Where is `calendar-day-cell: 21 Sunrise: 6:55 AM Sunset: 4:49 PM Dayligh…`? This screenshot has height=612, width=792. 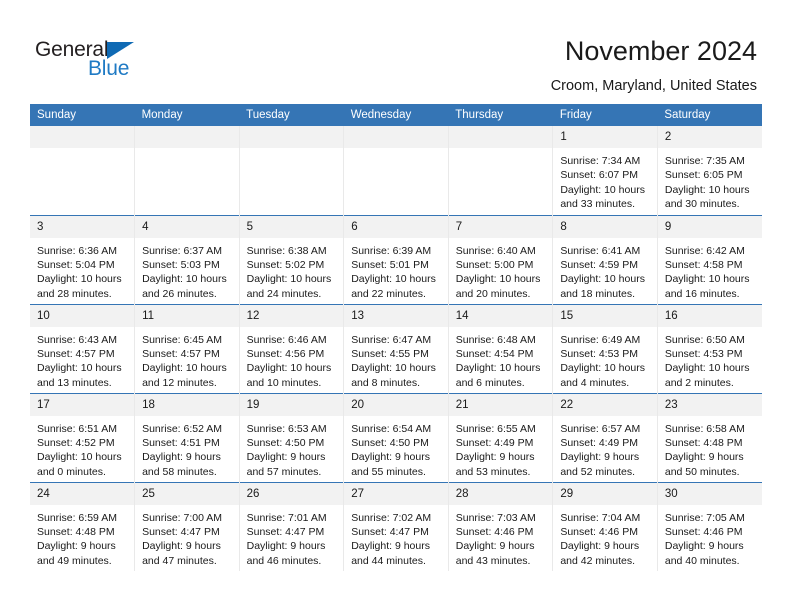
calendar-day-cell: 21 Sunrise: 6:55 AM Sunset: 4:49 PM Dayligh… is located at coordinates (500, 437).